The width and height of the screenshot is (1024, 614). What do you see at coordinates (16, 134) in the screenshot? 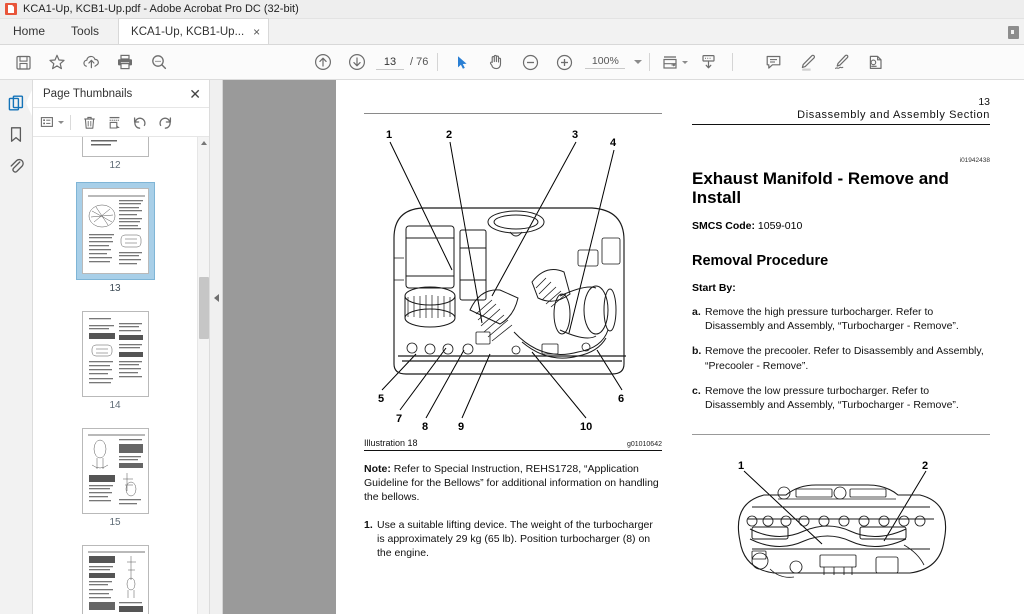
I see `rail-bookmarks` at bounding box center [16, 134].